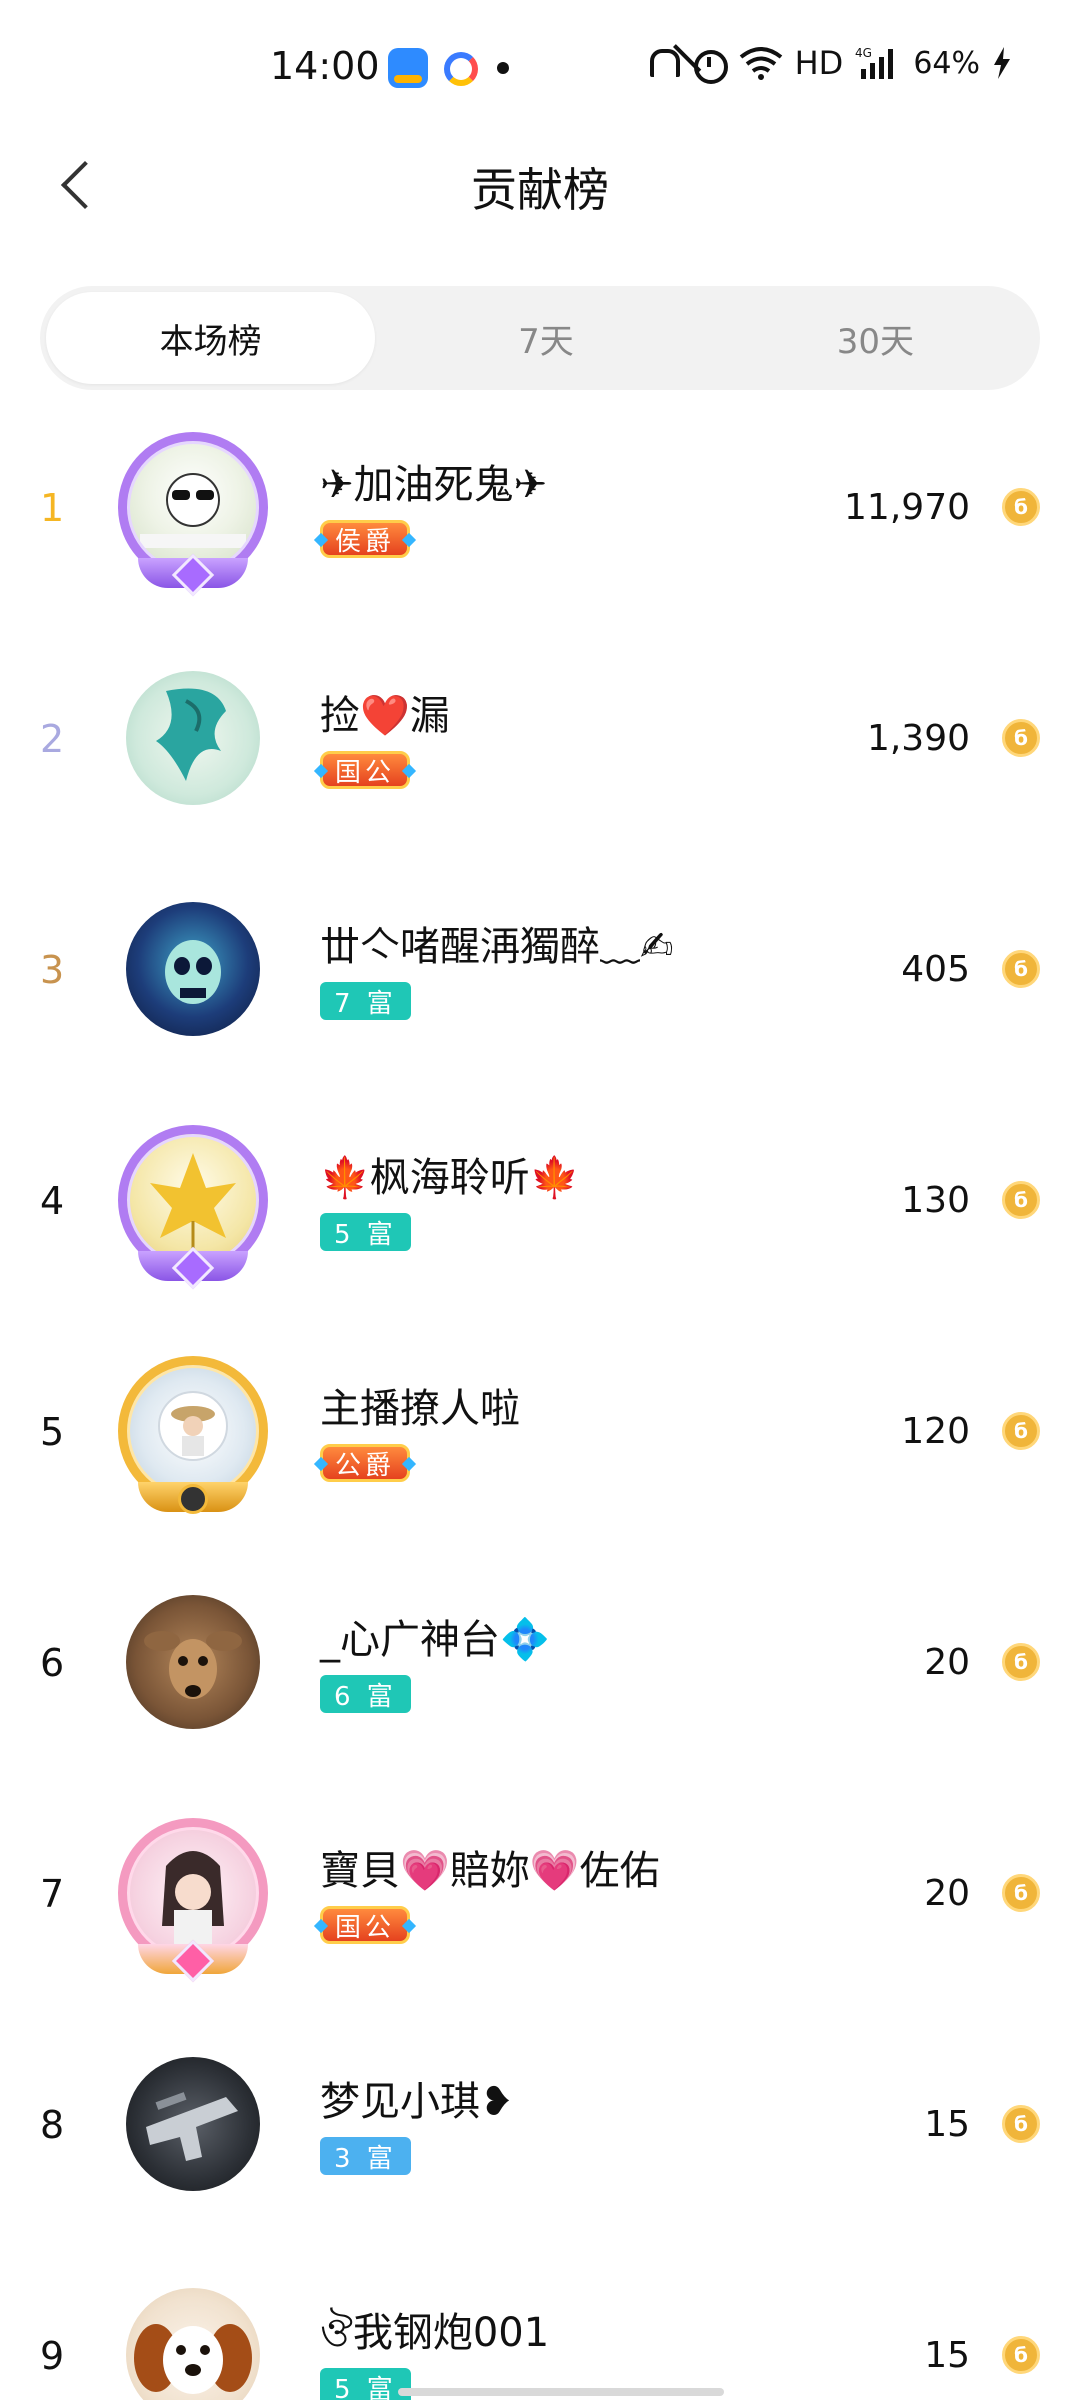 Image resolution: width=1080 pixels, height=2400 pixels. I want to click on list-item: 7 寶貝💗賠妳💗佐佑 国公 20 б, so click(540, 1893).